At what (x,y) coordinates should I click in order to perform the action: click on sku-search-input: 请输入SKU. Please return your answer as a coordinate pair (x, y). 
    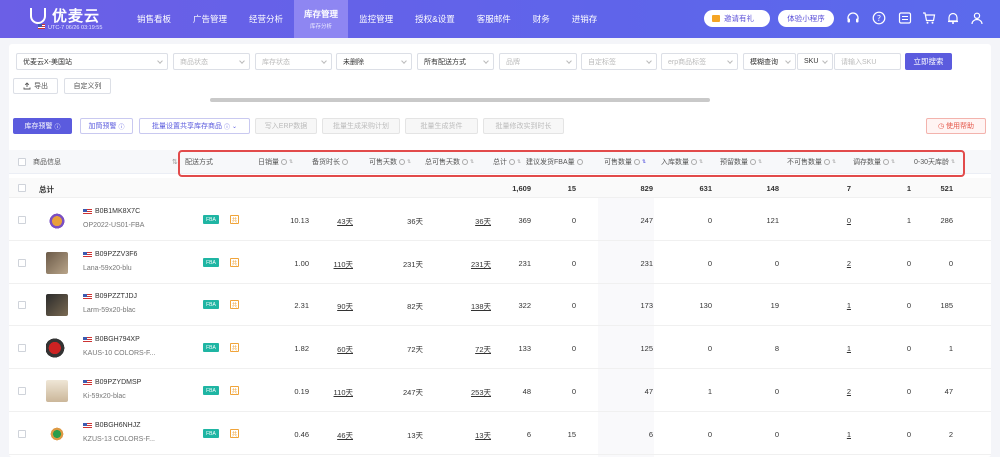
    Looking at the image, I should click on (867, 61).